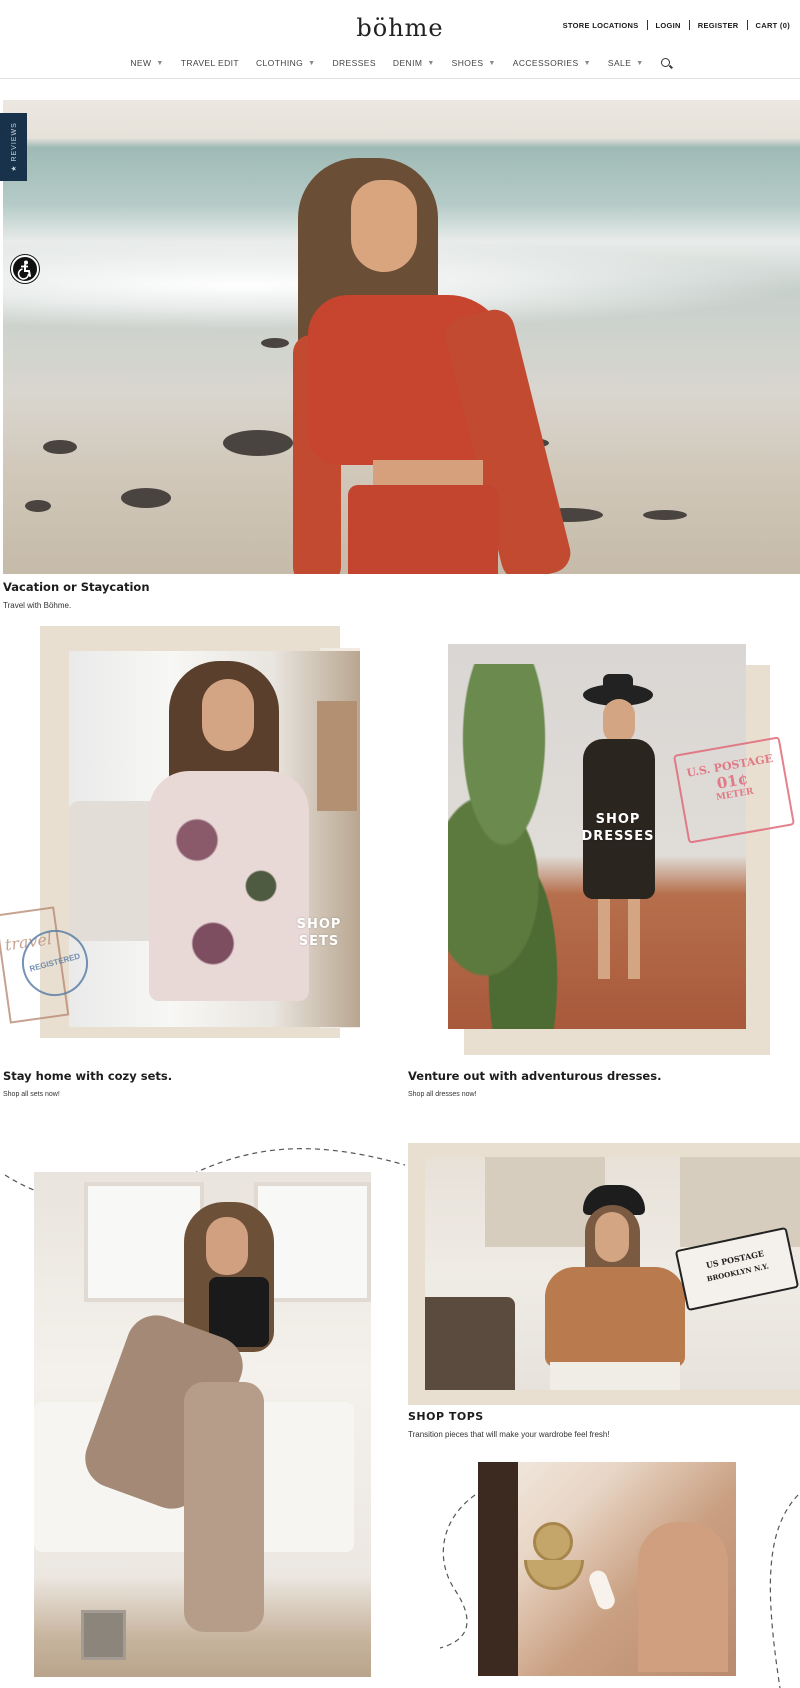 The height and width of the screenshot is (1688, 800). I want to click on pillow, so click(470, 1343).